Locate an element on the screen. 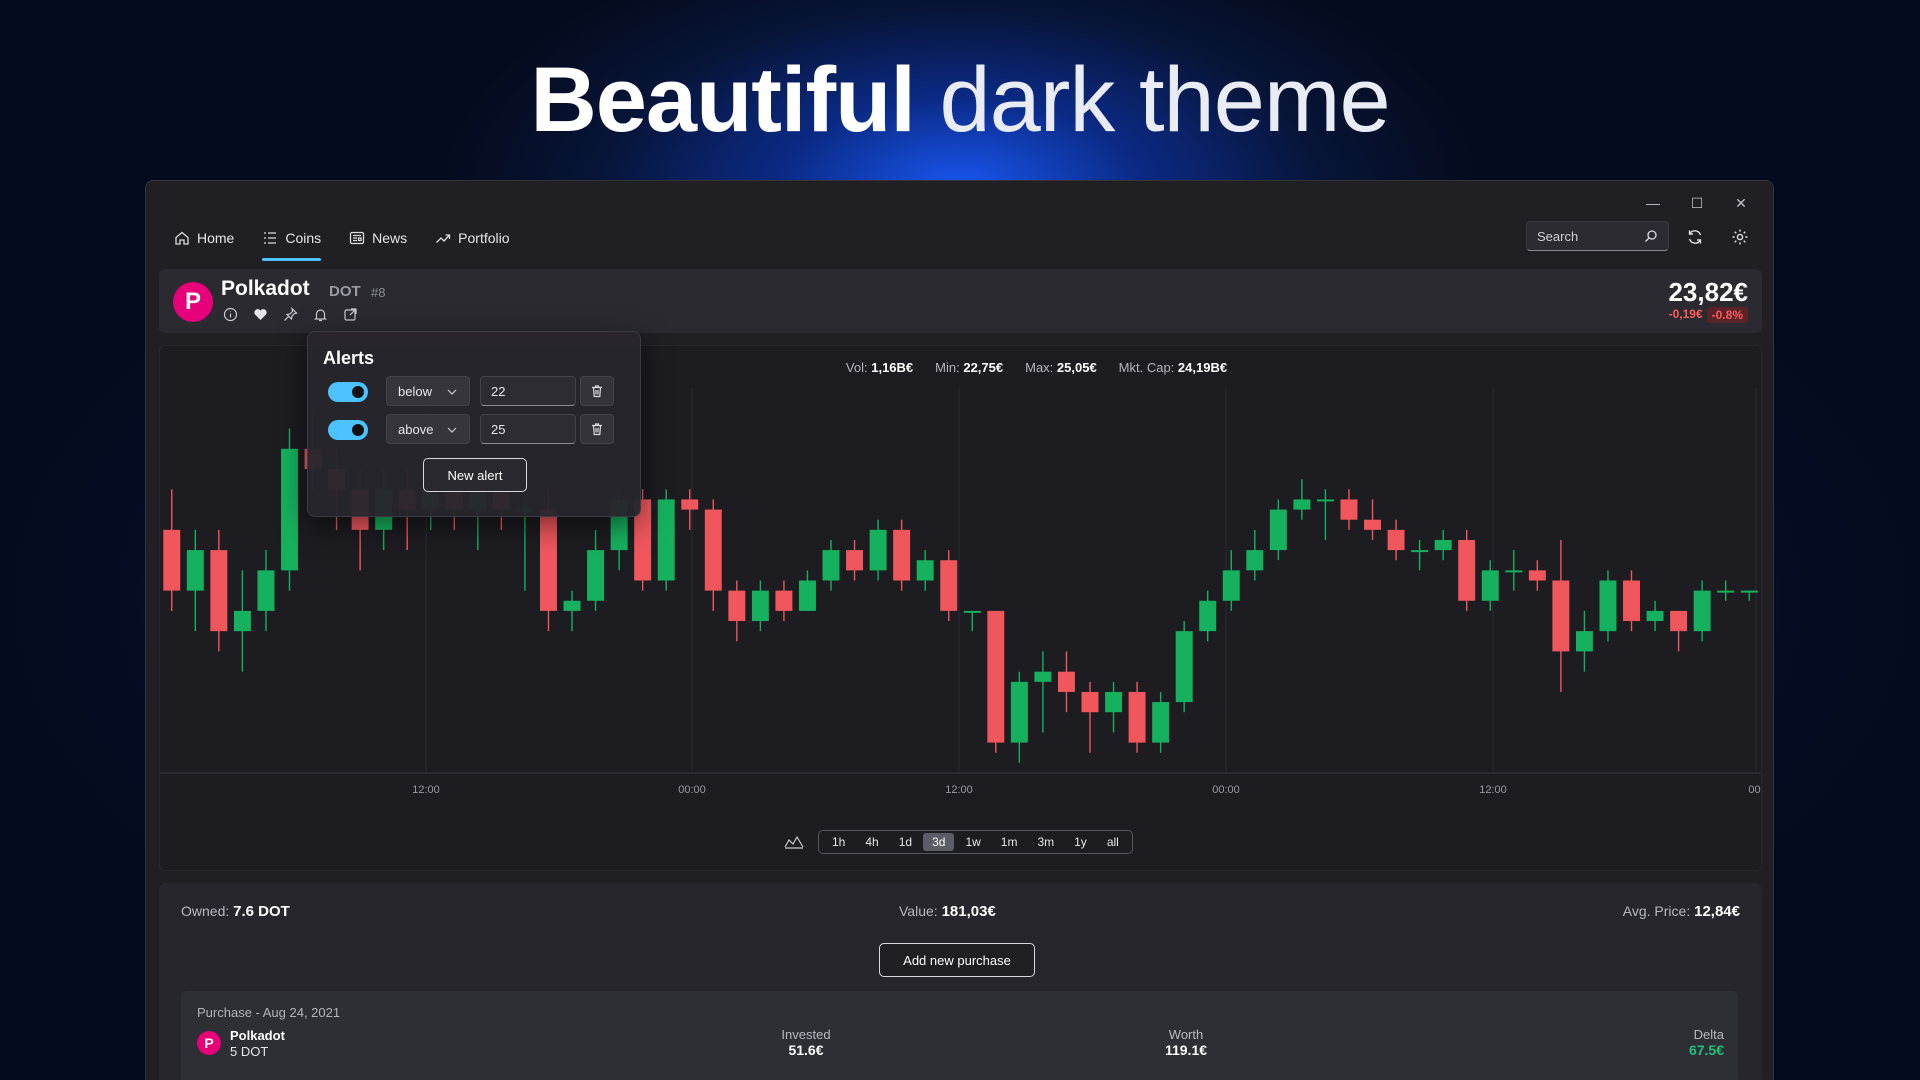 This screenshot has width=1920, height=1080. favorite-button is located at coordinates (260, 314).